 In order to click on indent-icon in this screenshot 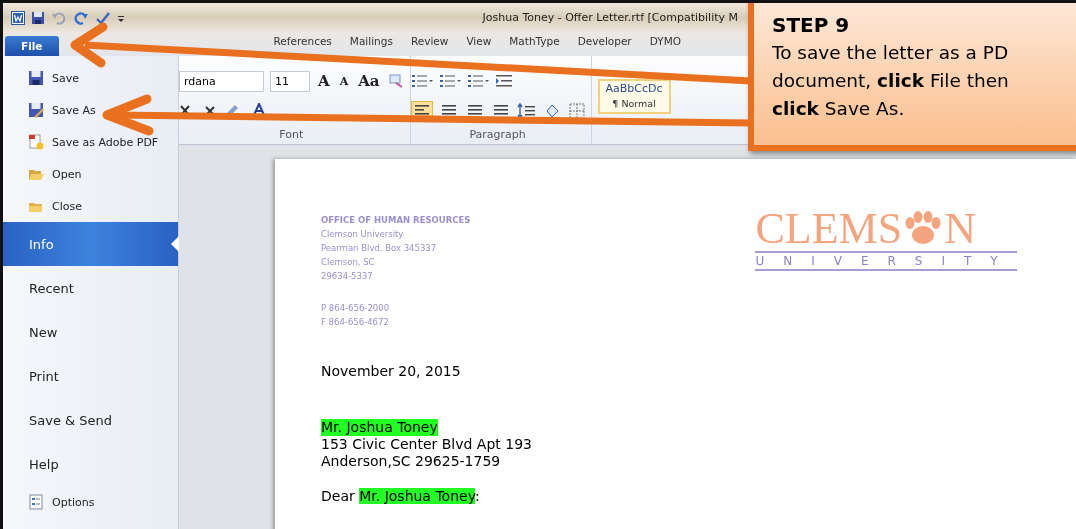, I will do `click(503, 81)`.